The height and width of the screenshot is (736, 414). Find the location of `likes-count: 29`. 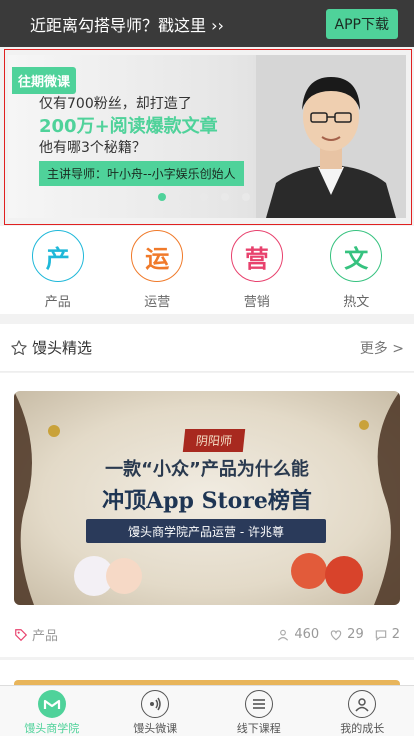

likes-count: 29 is located at coordinates (355, 634).